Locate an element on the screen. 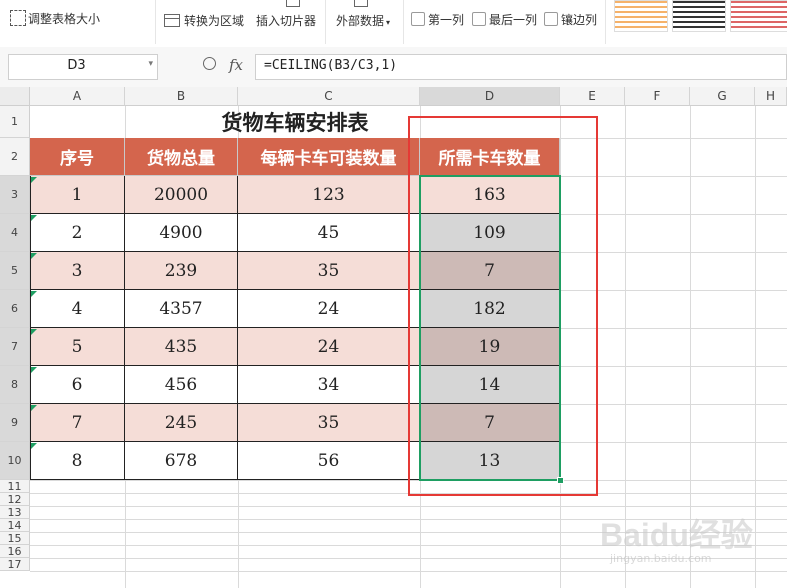 The image size is (787, 588). convert-to-range-button: 转换为区域 is located at coordinates (204, 20).